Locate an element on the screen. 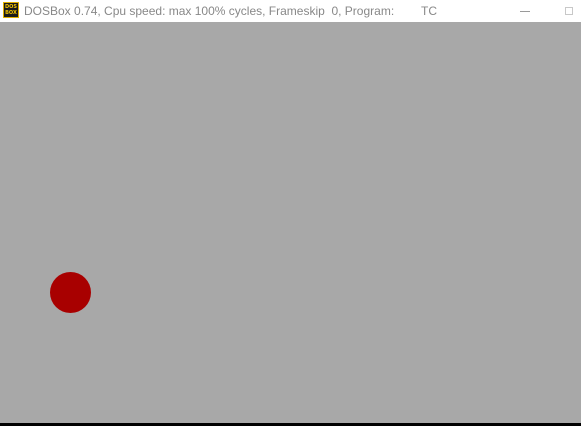 This screenshot has width=581, height=426. program-name: TC is located at coordinates (429, 11).